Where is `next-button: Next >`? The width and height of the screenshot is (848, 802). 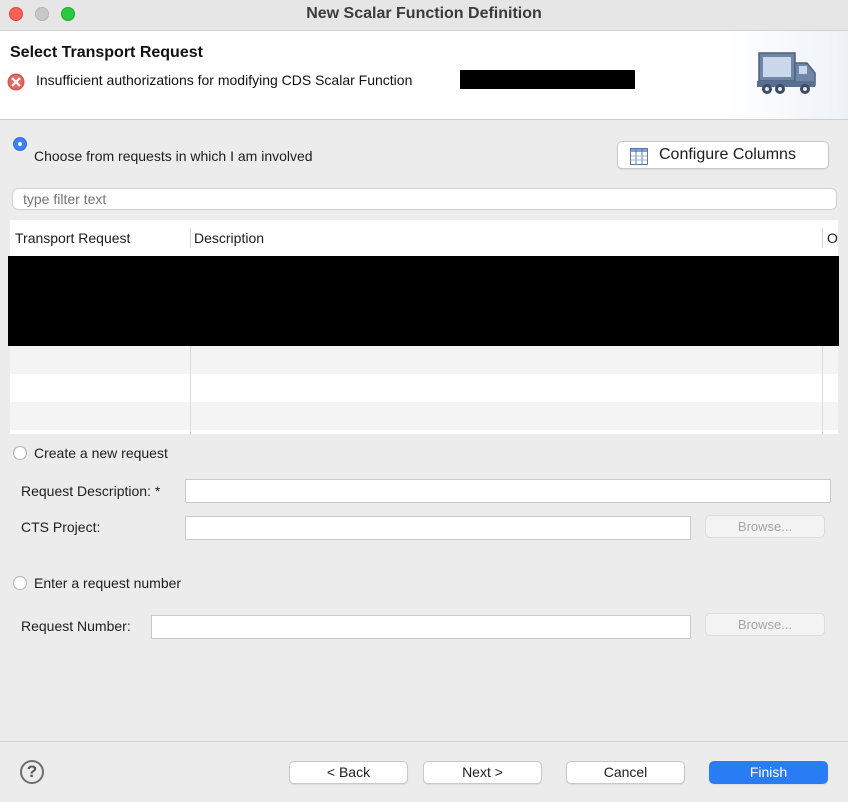
next-button: Next > is located at coordinates (482, 772).